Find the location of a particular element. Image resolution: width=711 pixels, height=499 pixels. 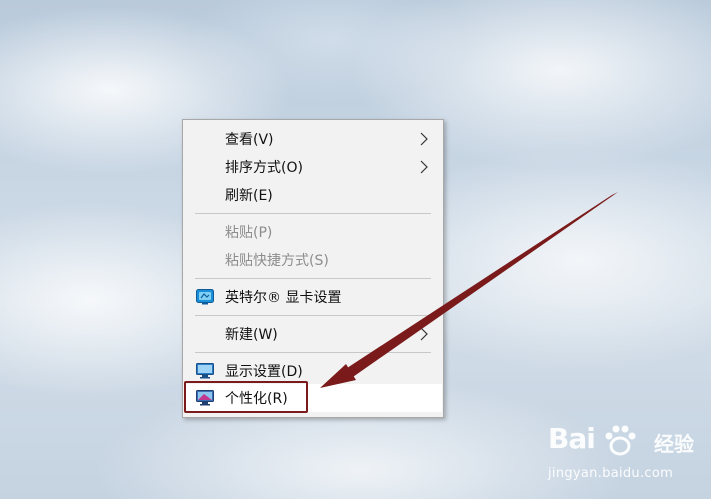

menu-item-label: 粘贴(P) is located at coordinates (249, 233).